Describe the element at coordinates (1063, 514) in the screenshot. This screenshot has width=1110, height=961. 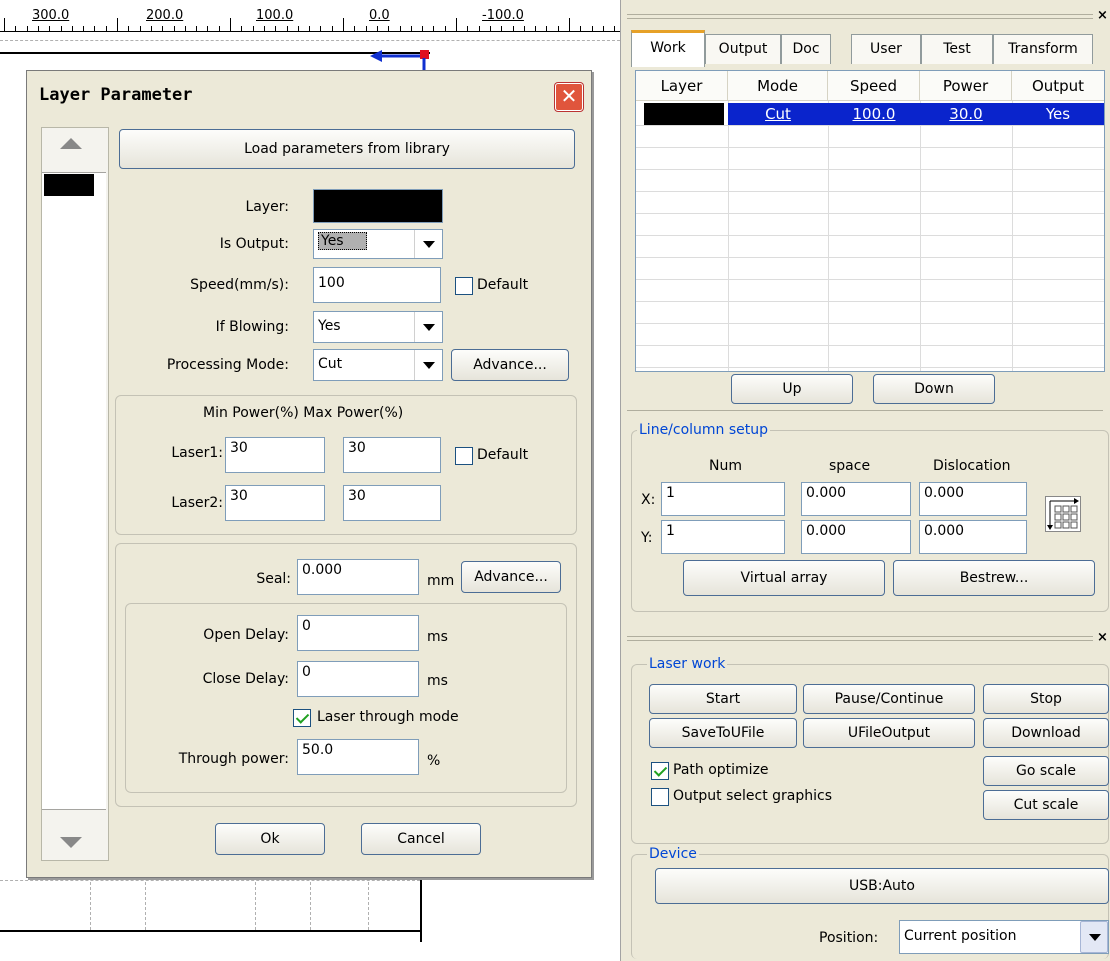
I see `array-direction-icon` at that location.